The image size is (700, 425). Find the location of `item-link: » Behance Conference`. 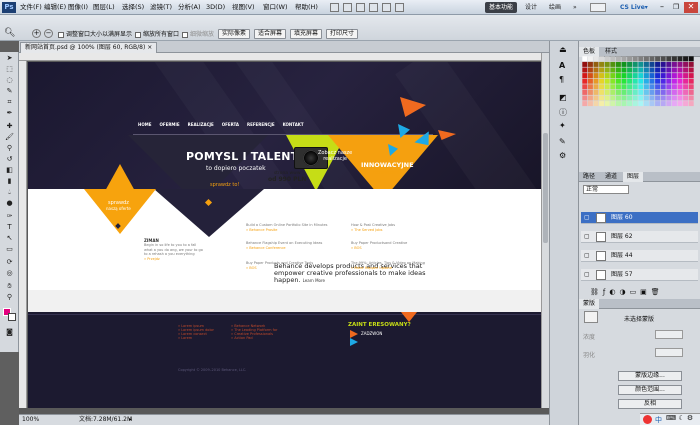

item-link: » Behance Conference is located at coordinates (291, 248).